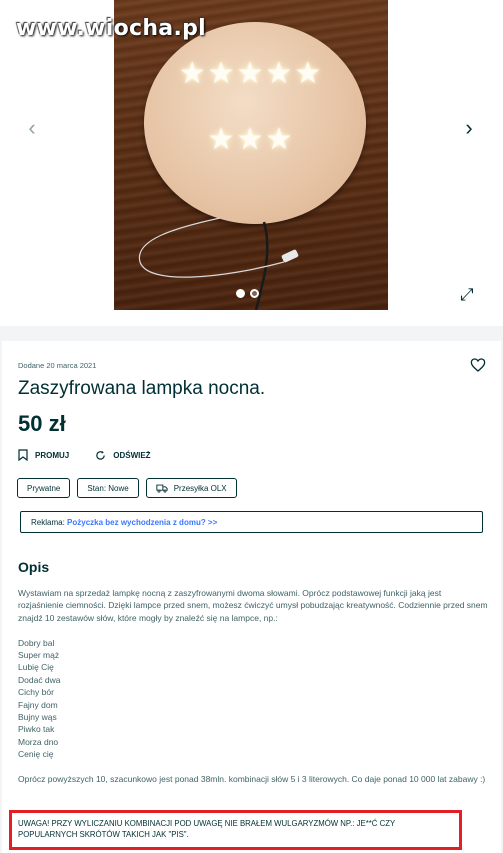 The height and width of the screenshot is (853, 503). What do you see at coordinates (52, 455) in the screenshot?
I see `promote-label: PROMUJ` at bounding box center [52, 455].